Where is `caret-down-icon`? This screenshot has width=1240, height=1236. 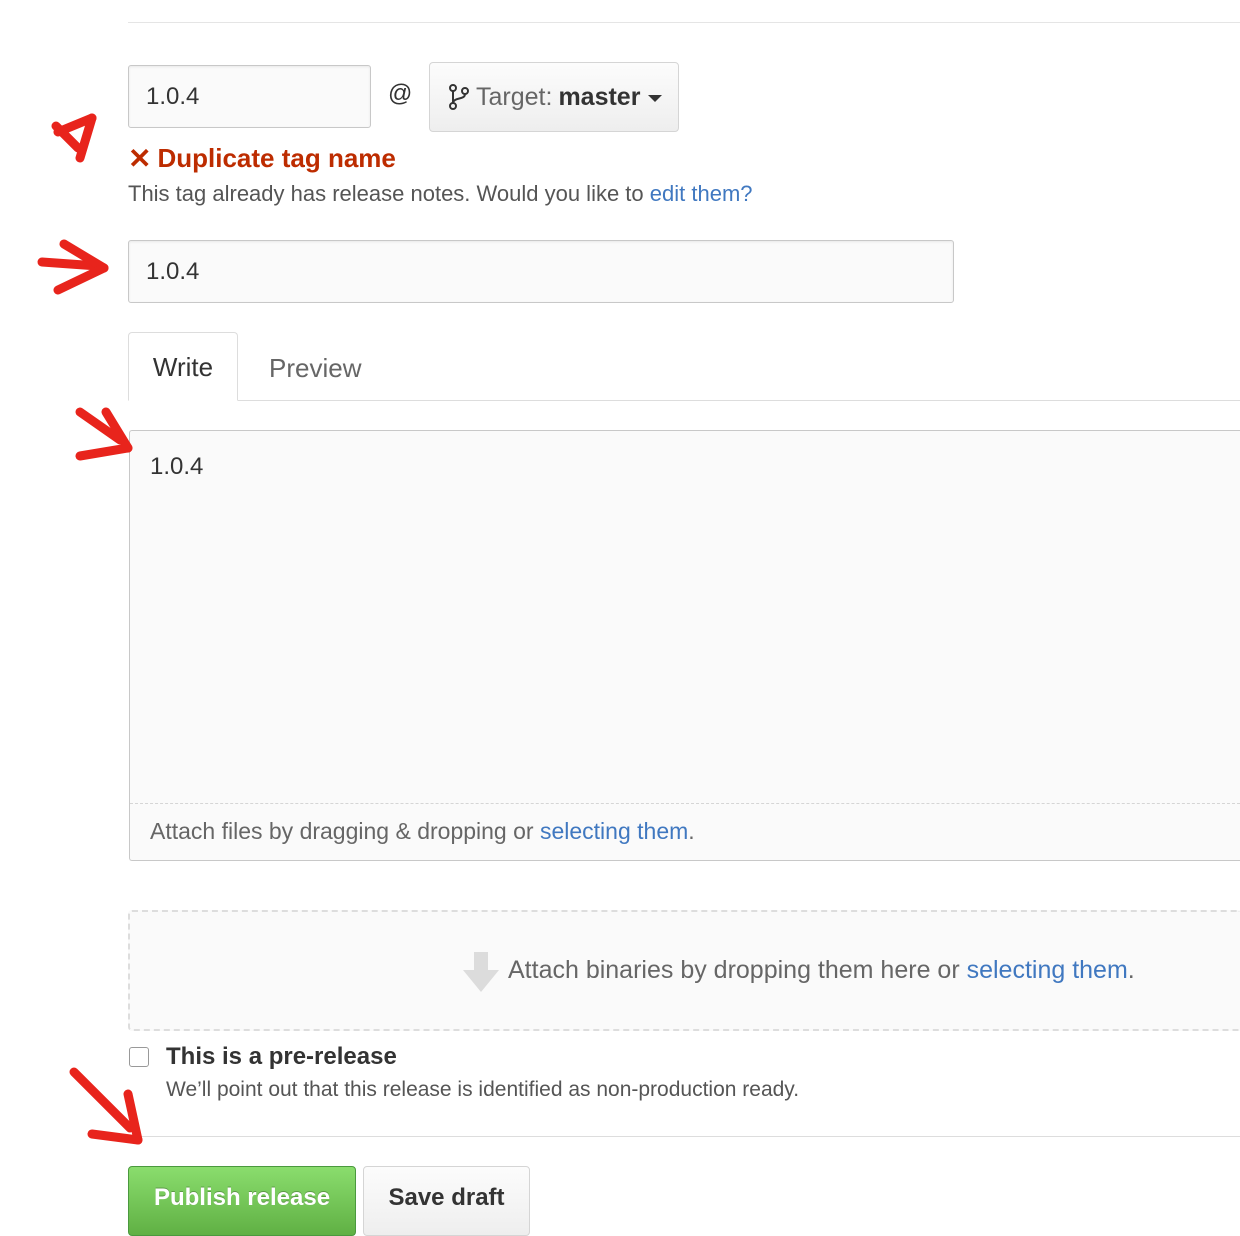 caret-down-icon is located at coordinates (655, 98).